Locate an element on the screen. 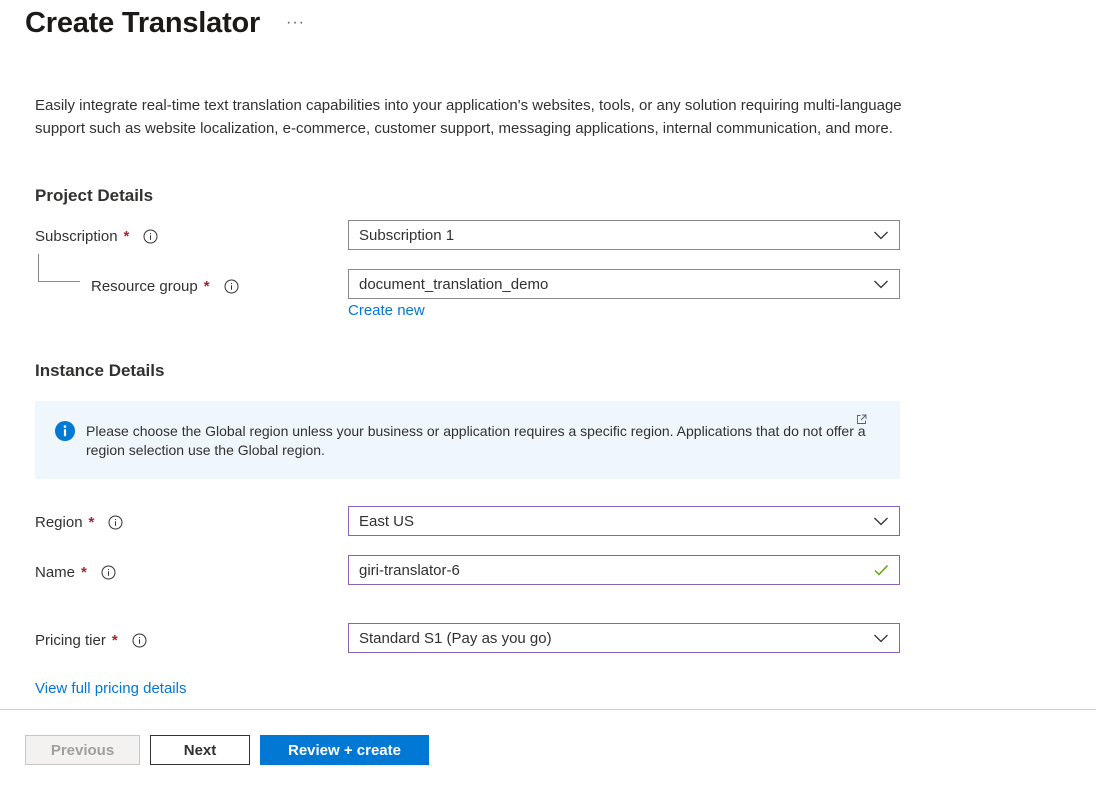 The image size is (1096, 787). region-label: Region * is located at coordinates (79, 522).